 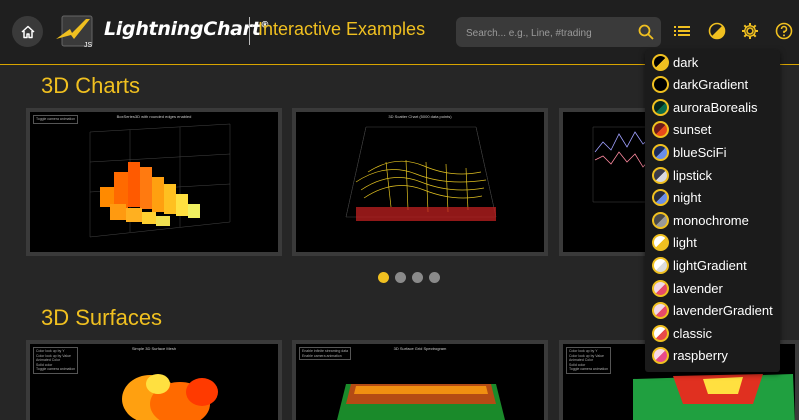 I want to click on theme-option-lavenderGradient: lavenderGradient, so click(x=712, y=311).